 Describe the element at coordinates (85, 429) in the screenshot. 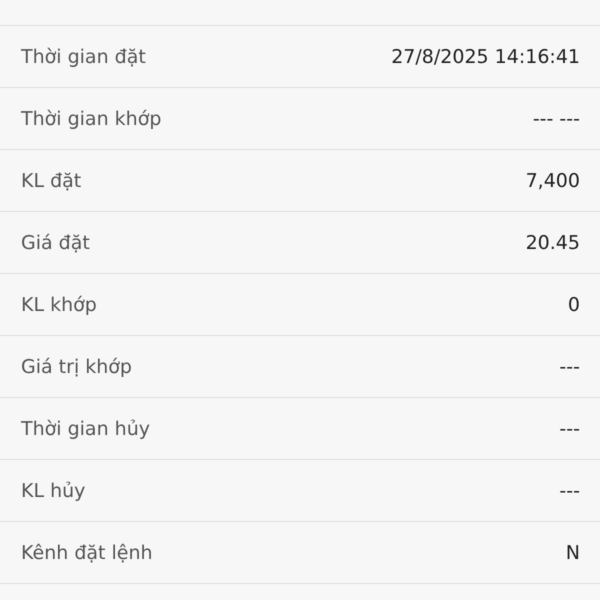

I see `field-label: Thời gian hủy` at that location.